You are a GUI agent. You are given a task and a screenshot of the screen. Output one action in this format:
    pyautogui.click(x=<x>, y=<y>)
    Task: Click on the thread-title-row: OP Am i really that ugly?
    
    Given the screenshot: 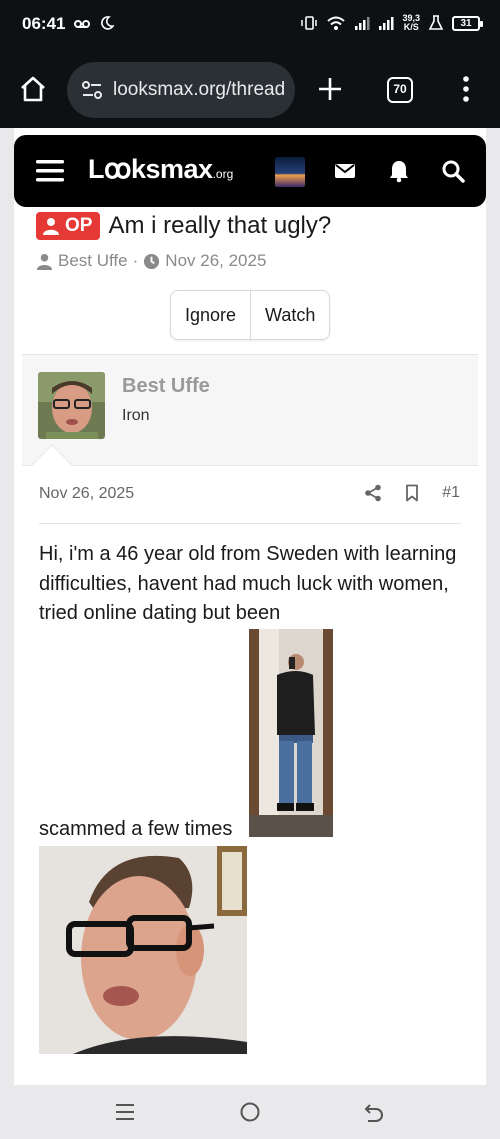 What is the action you would take?
    pyautogui.click(x=183, y=226)
    